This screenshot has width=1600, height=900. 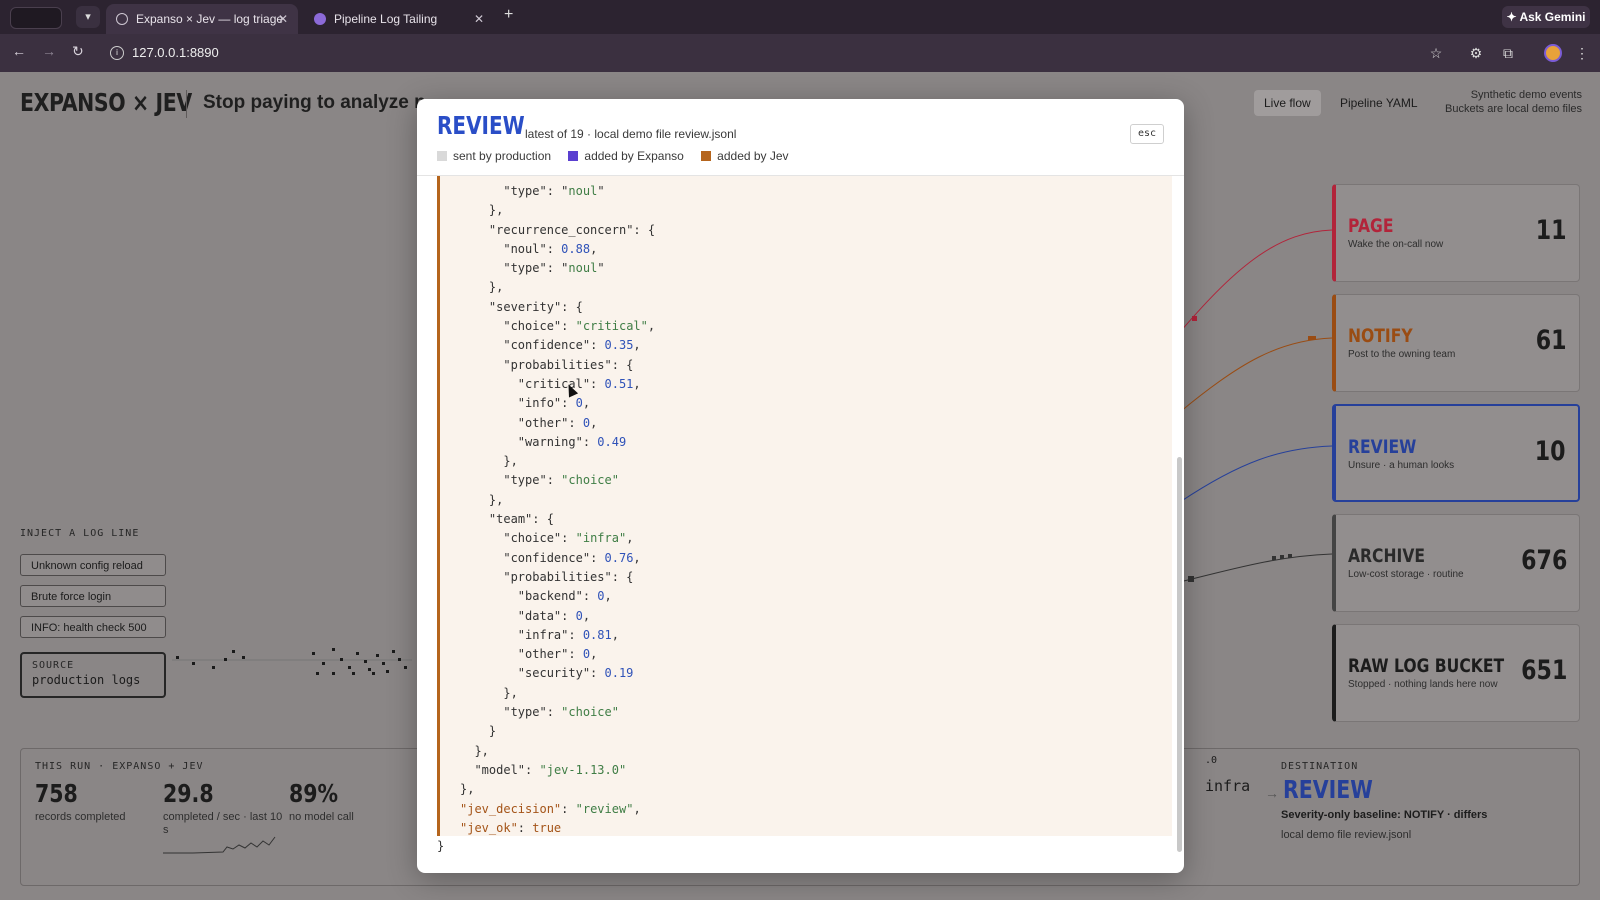 What do you see at coordinates (1552, 17) in the screenshot?
I see `ask-gemini-label: Ask Gemini` at bounding box center [1552, 17].